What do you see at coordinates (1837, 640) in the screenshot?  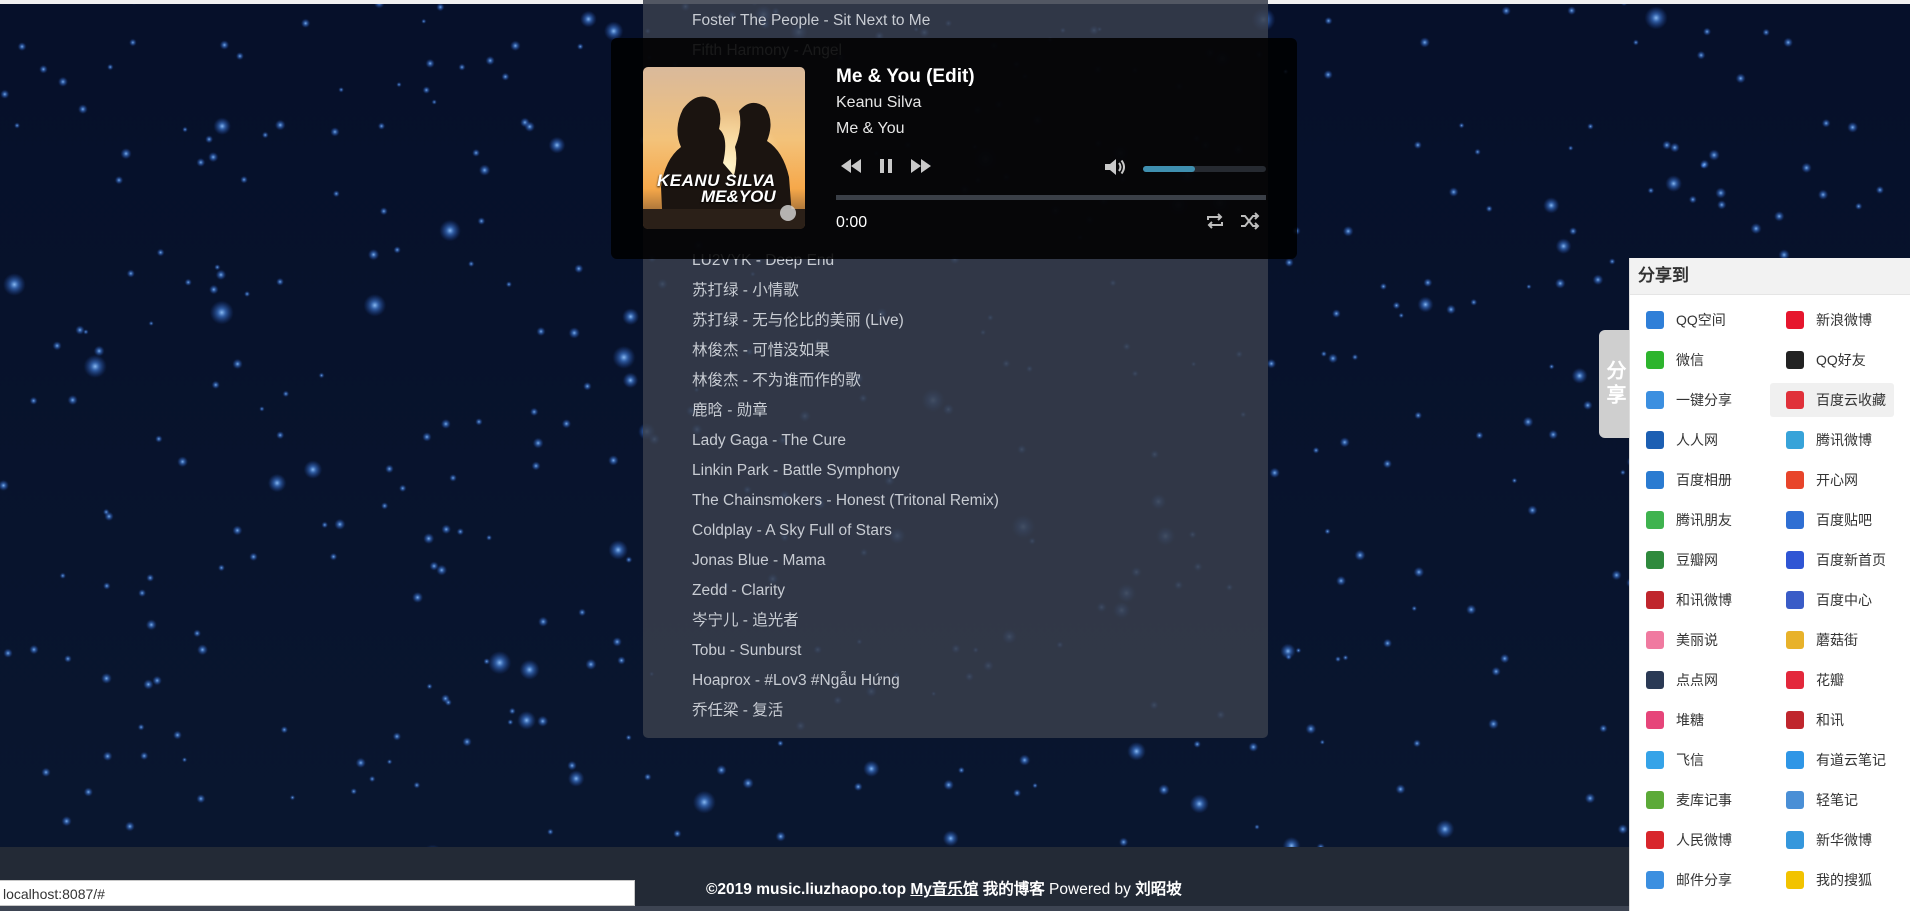 I see `share-item-label: 蘑菇街` at bounding box center [1837, 640].